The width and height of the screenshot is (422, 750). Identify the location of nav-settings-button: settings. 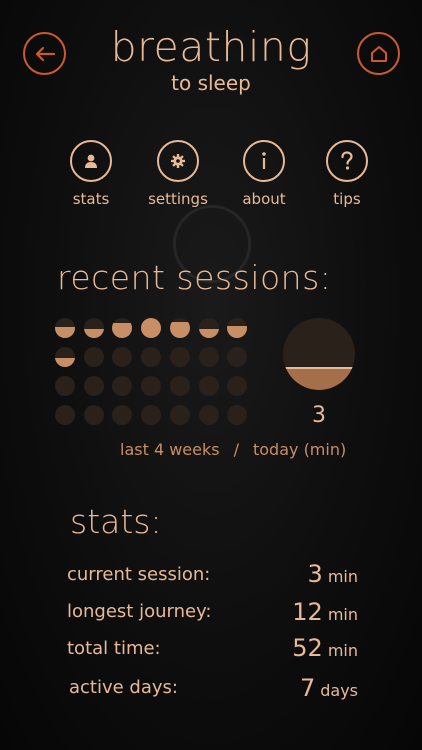
(178, 174).